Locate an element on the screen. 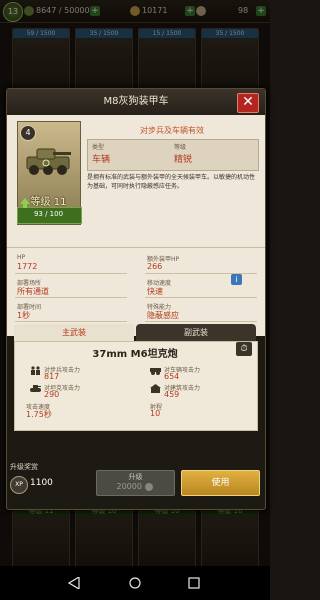  upgrade-reward-label: 升级奖赏 is located at coordinates (24, 467).